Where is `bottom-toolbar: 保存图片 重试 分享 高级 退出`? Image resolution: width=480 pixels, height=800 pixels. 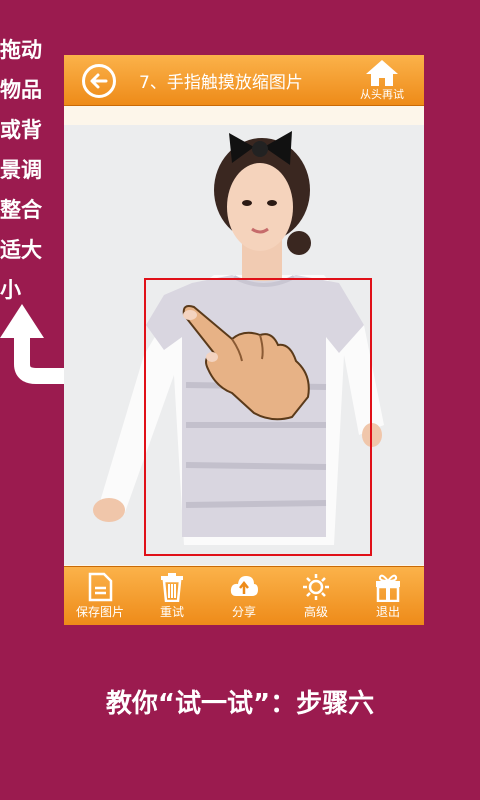
bottom-toolbar: 保存图片 重试 分享 高级 退出 is located at coordinates (244, 595).